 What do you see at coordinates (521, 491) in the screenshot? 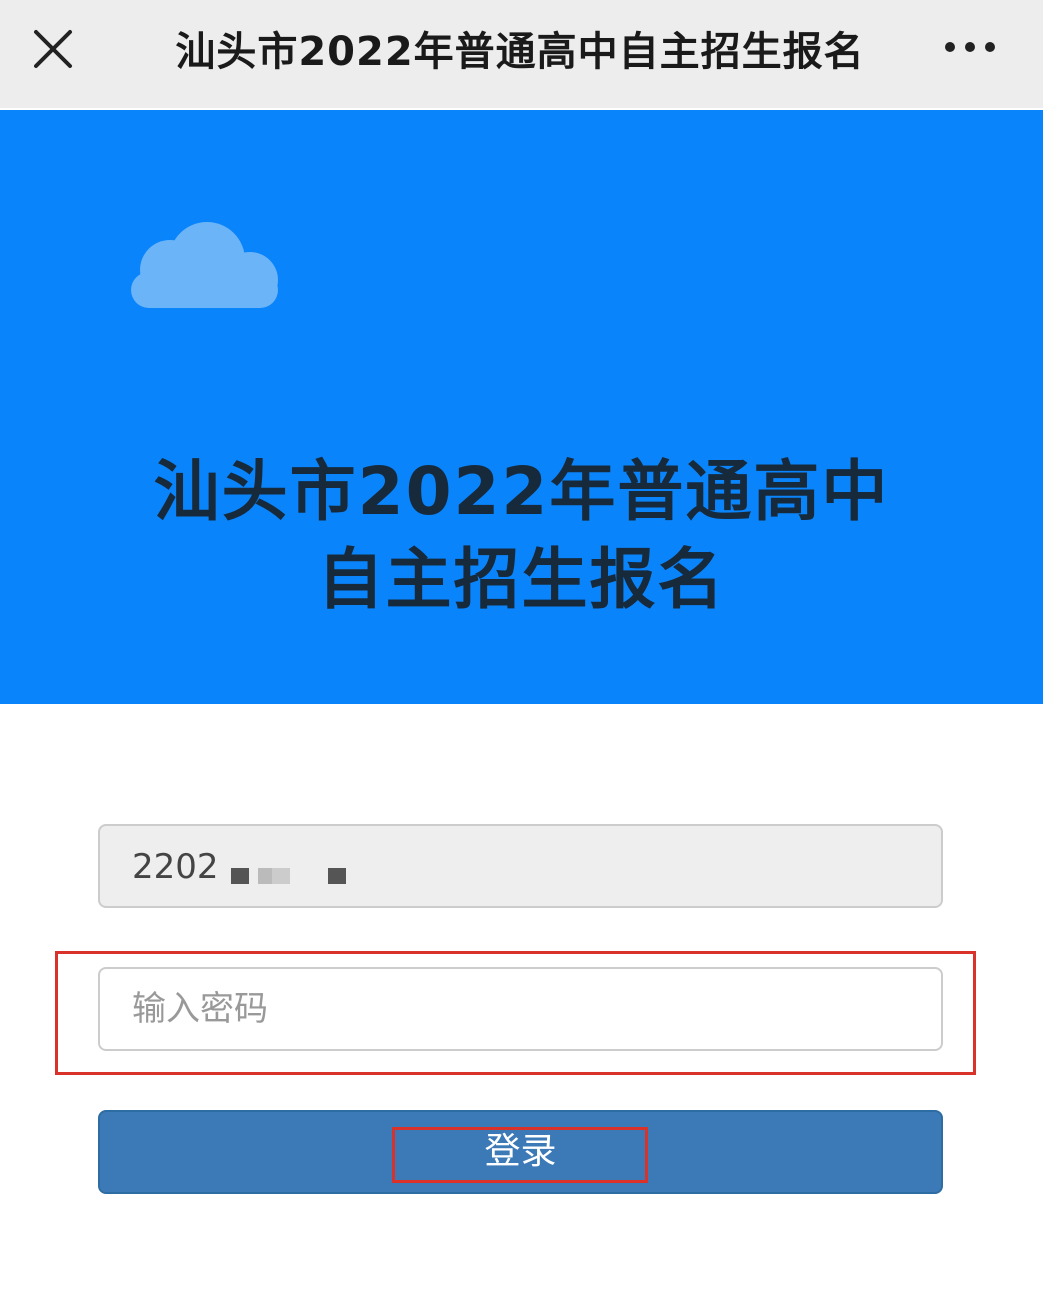
I see `banner-title-line1: 汕头市2022年普通高中` at bounding box center [521, 491].